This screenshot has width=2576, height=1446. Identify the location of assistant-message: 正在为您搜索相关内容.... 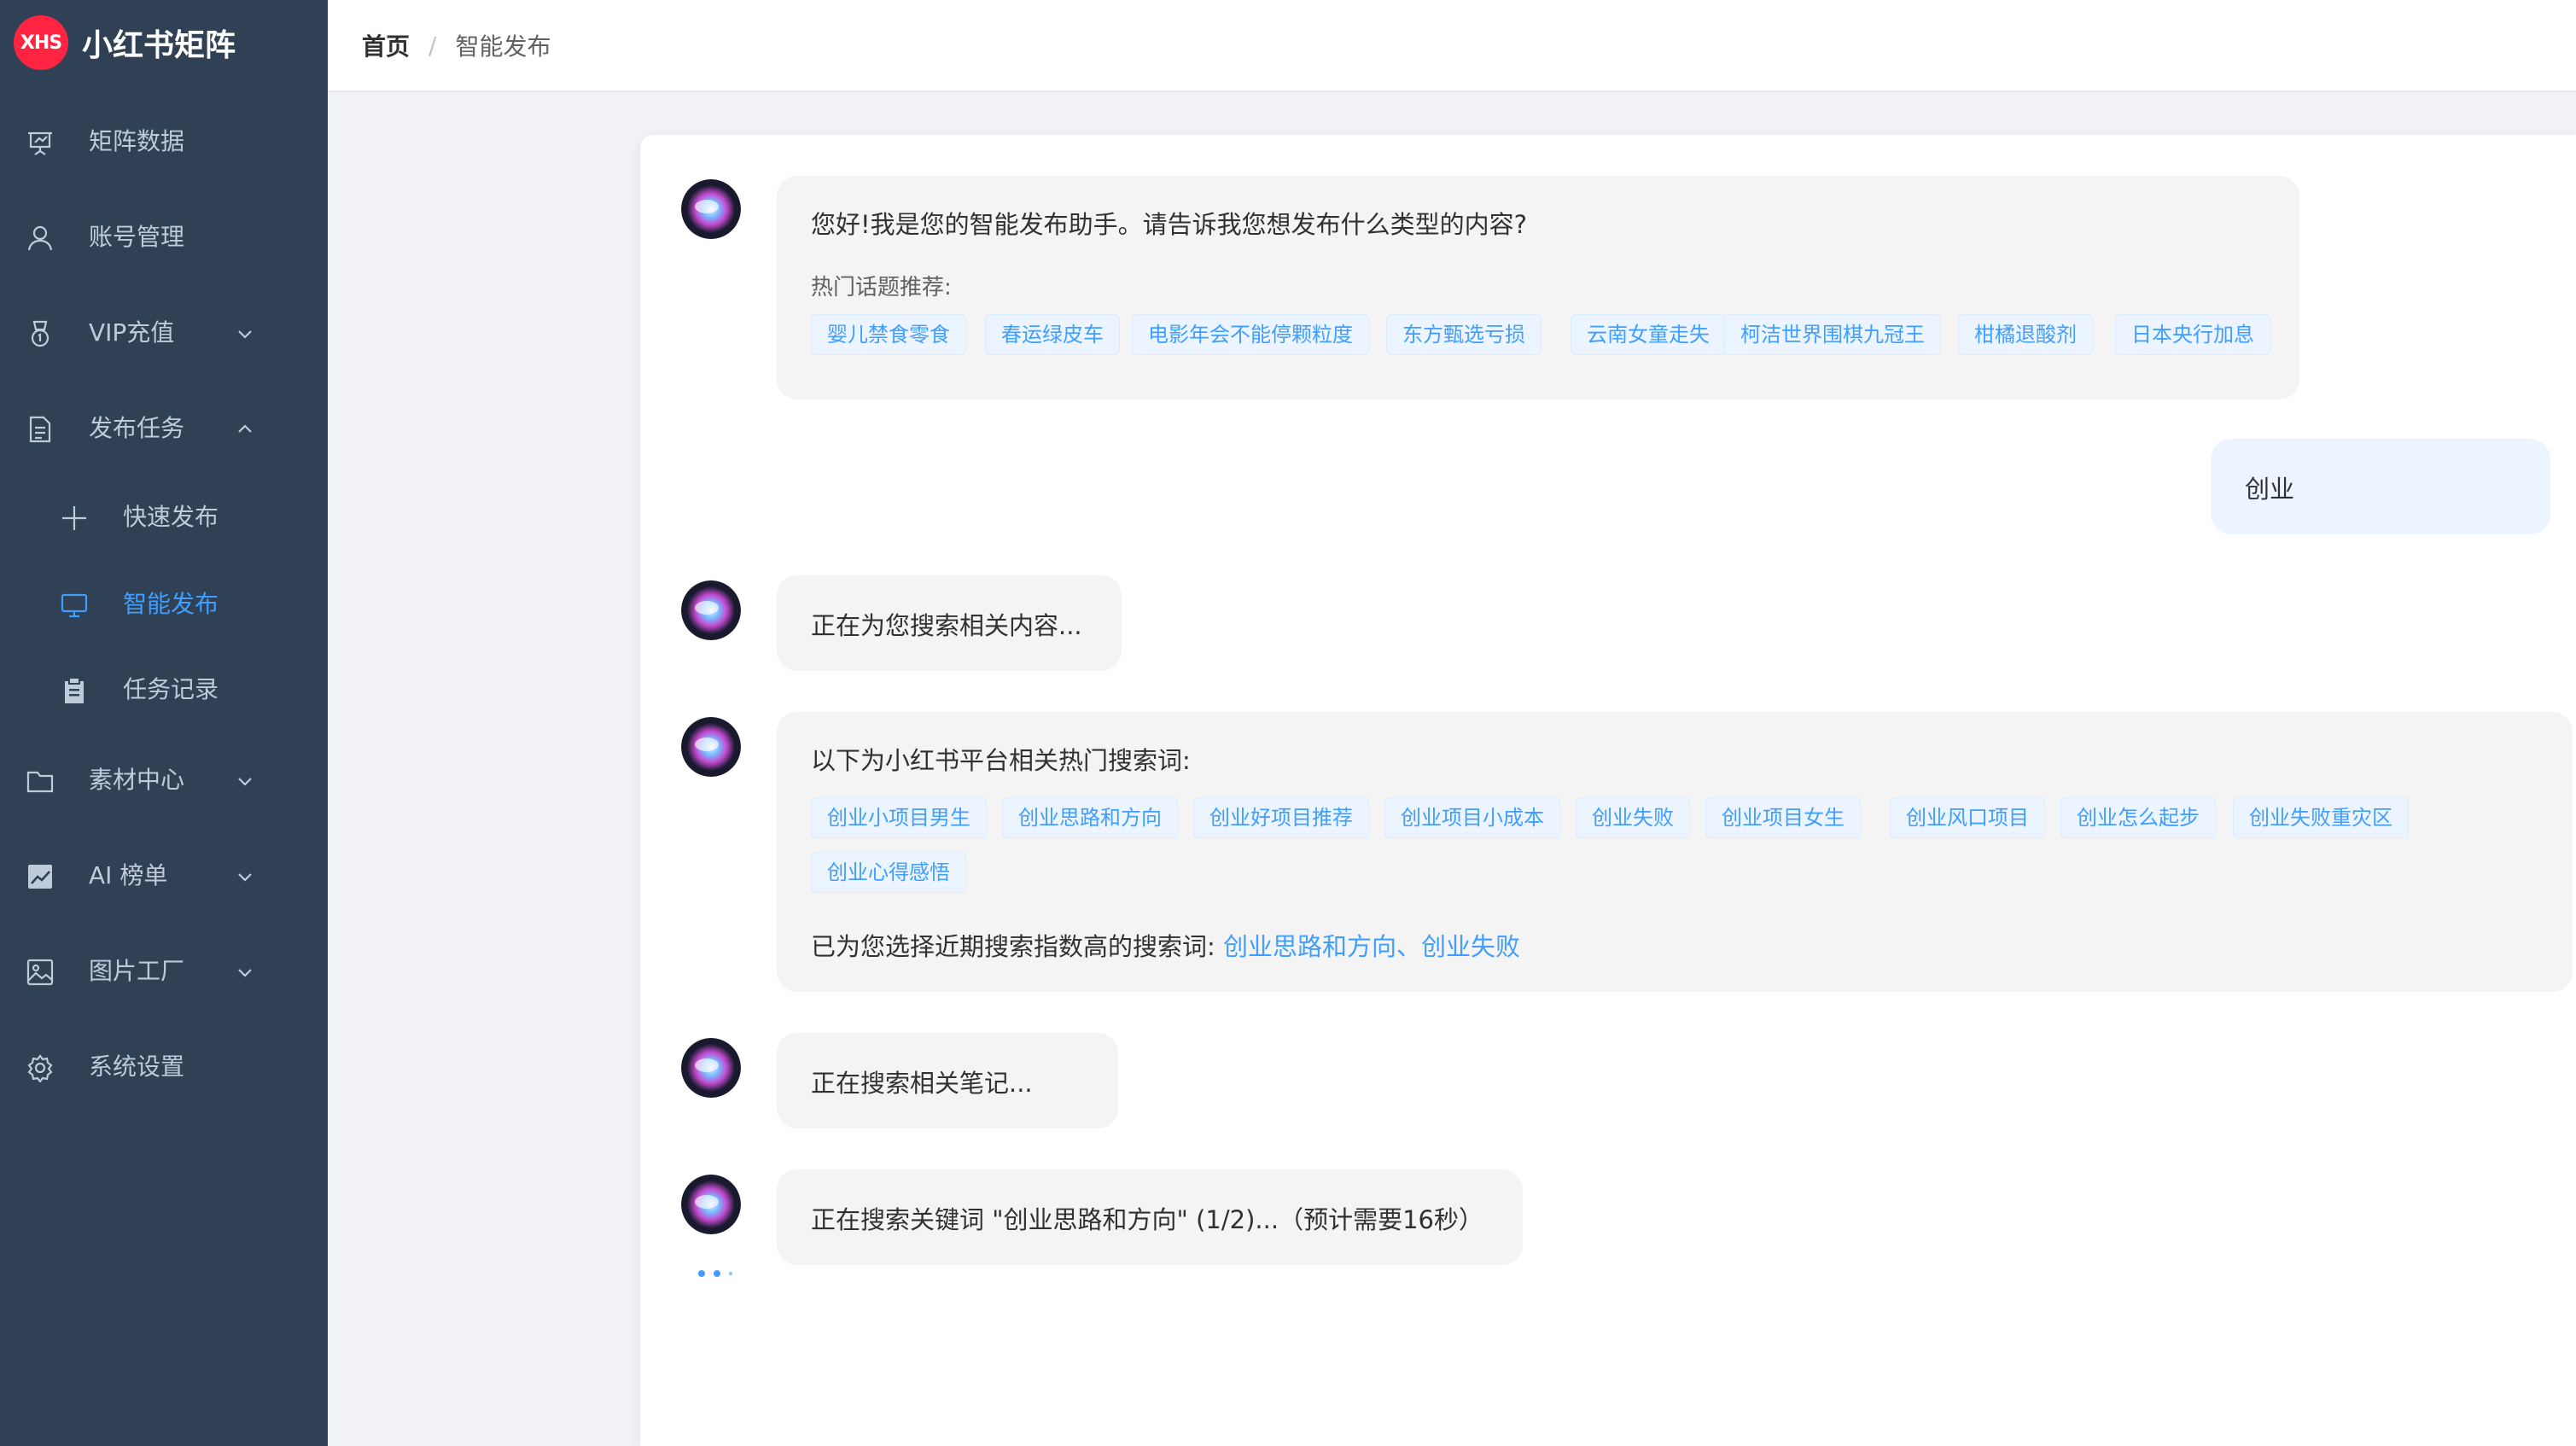
(949, 623).